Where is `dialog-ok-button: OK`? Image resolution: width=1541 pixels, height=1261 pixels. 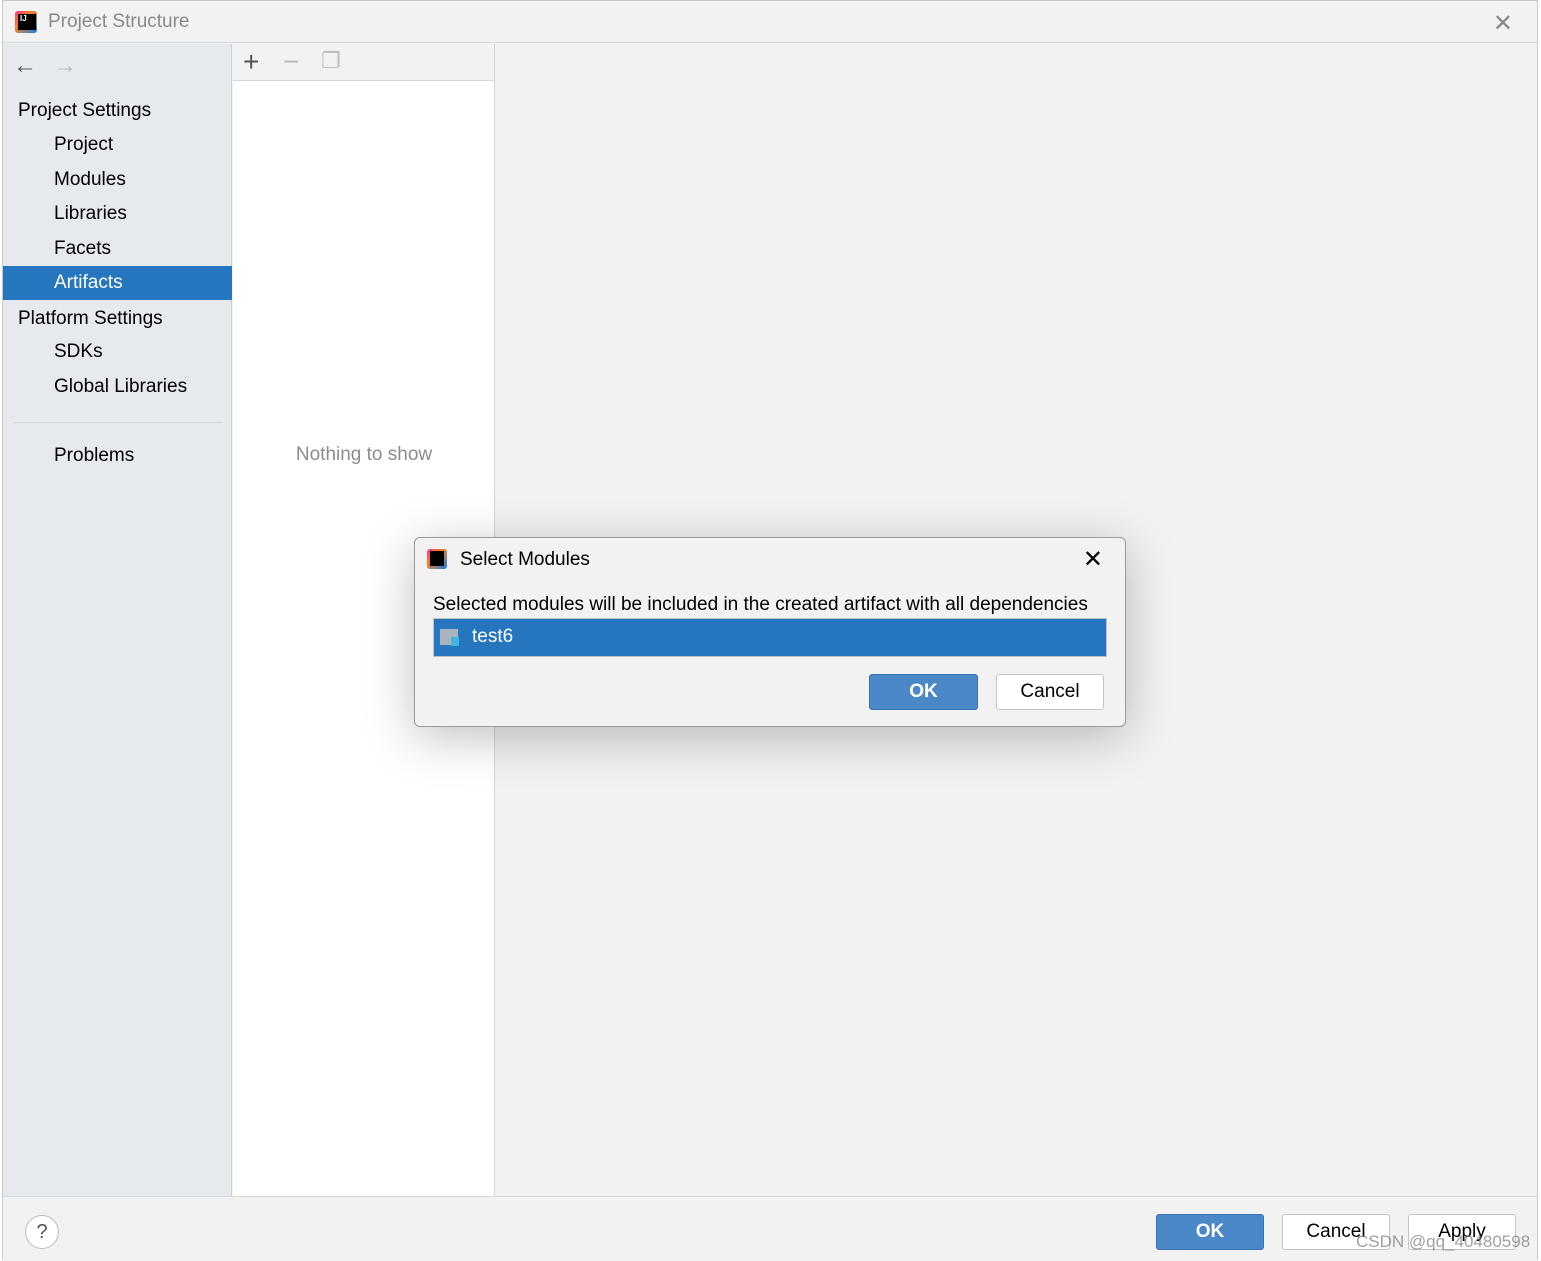
dialog-ok-button: OK is located at coordinates (923, 692).